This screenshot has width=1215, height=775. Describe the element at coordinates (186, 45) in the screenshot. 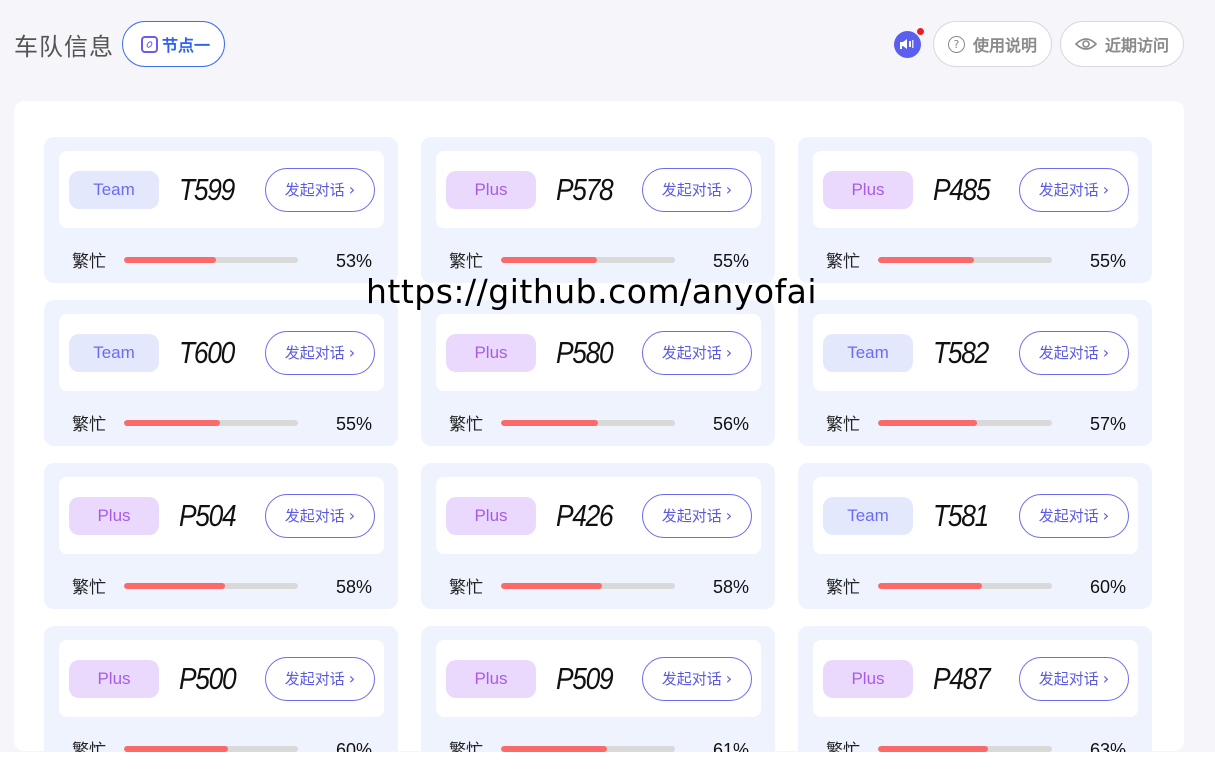

I see `node-label: 节点一` at that location.